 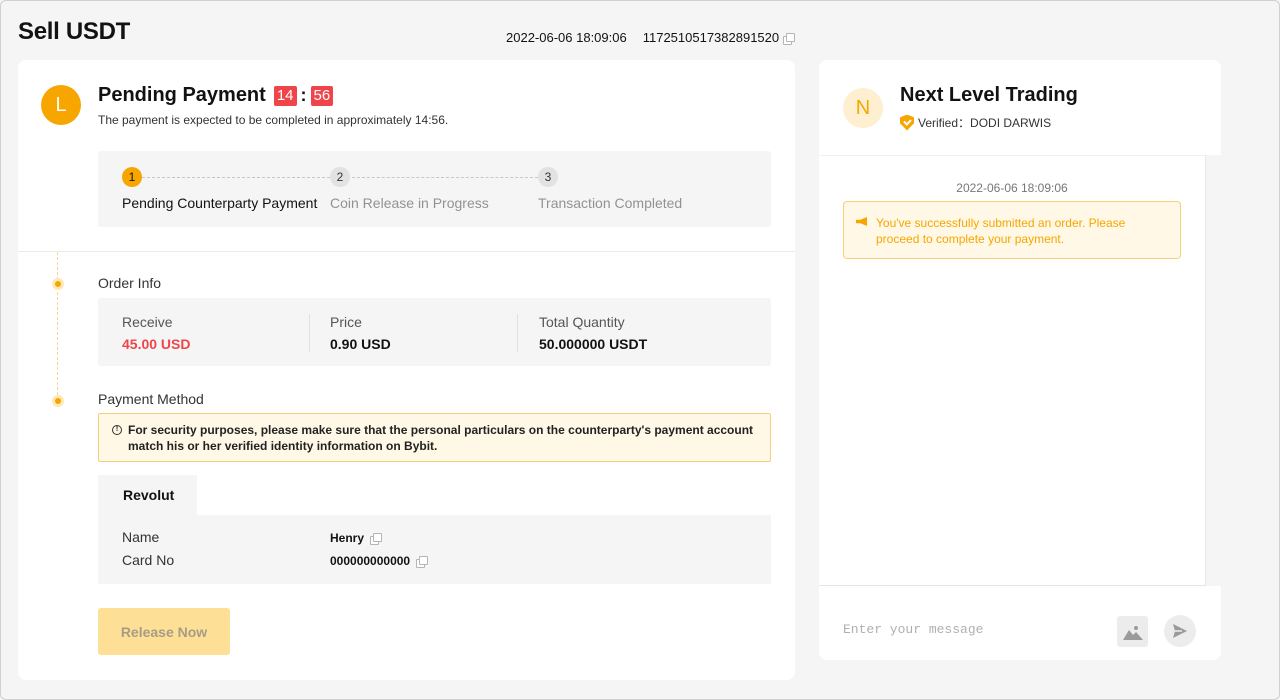 I want to click on status-title: Pending Payment 14 : 56, so click(x=216, y=95).